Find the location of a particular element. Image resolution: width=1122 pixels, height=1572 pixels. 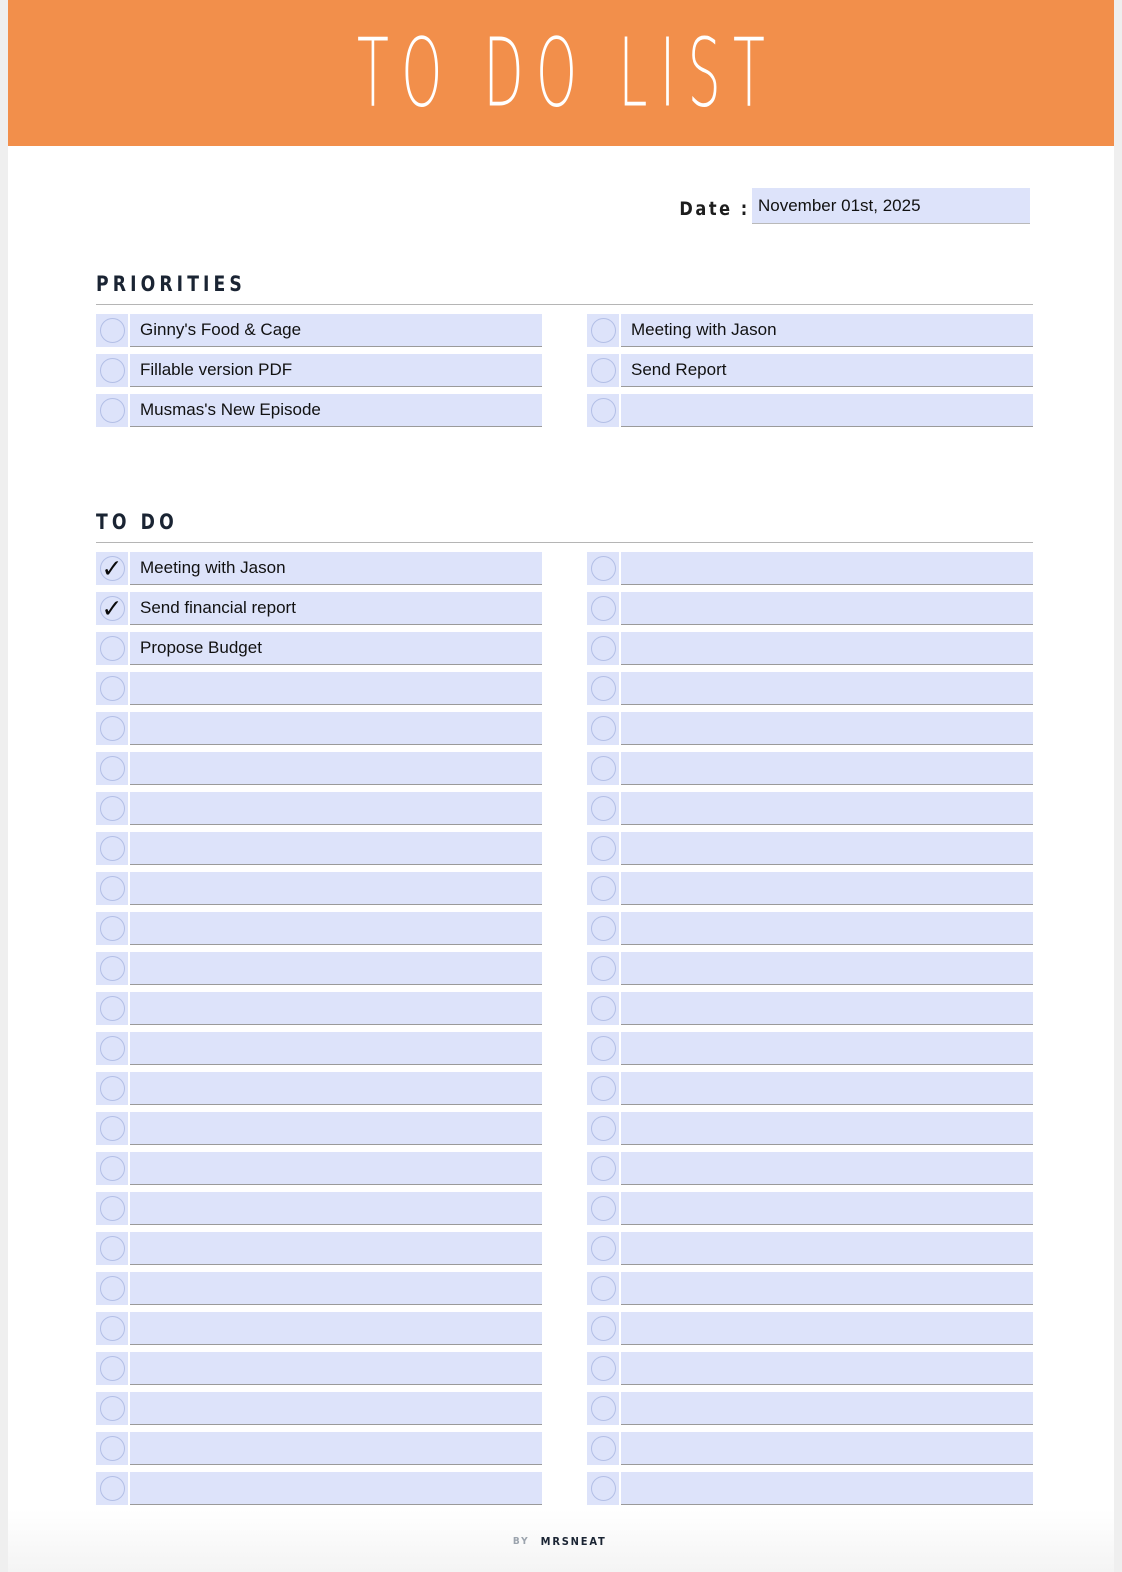

task-input: Fillable version PDF is located at coordinates (336, 370).